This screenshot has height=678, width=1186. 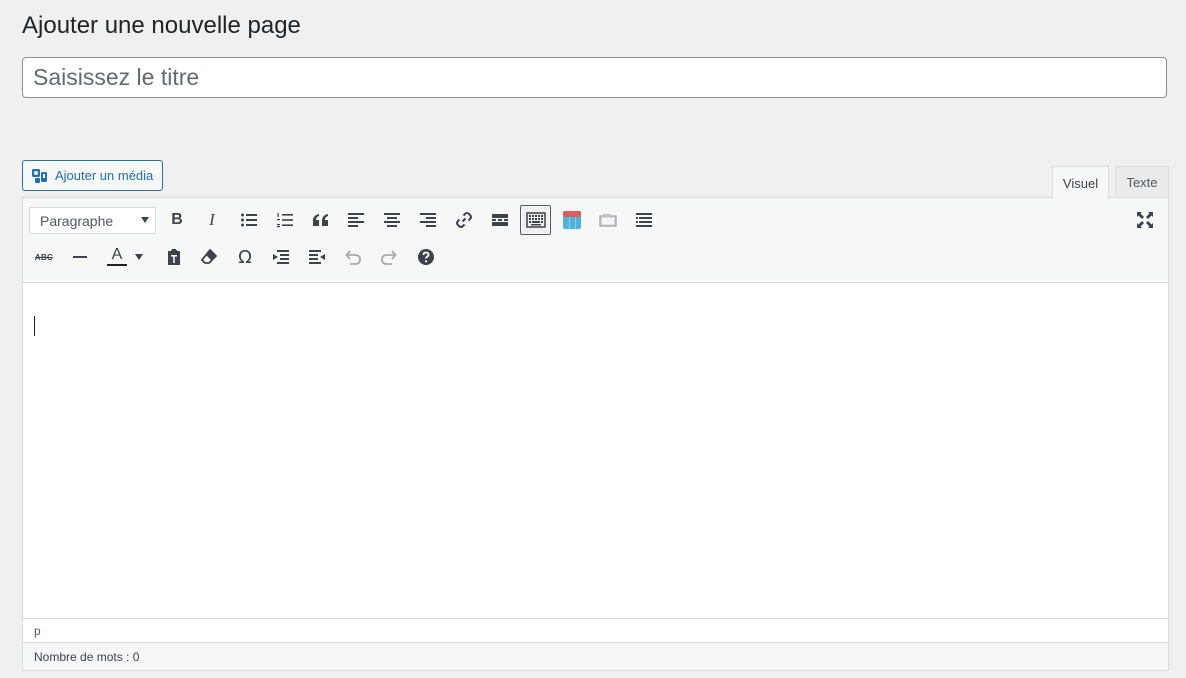 I want to click on toolbar-row-1: Paragraphe B I, so click(x=595, y=221).